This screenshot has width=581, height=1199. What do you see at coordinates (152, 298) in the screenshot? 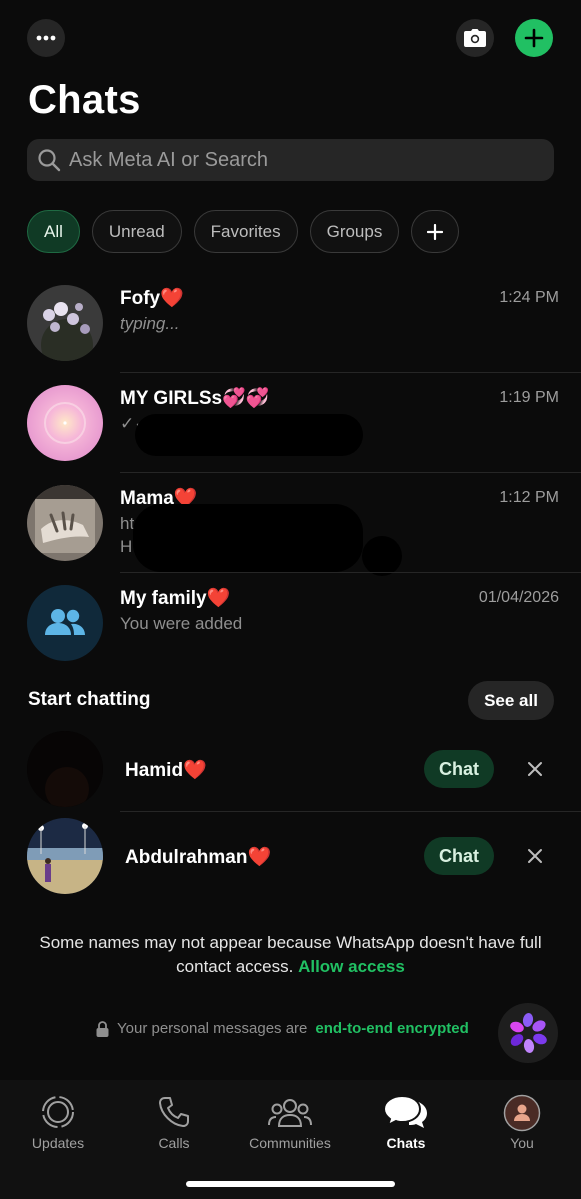
I see `chat-name: Fofy❤️` at bounding box center [152, 298].